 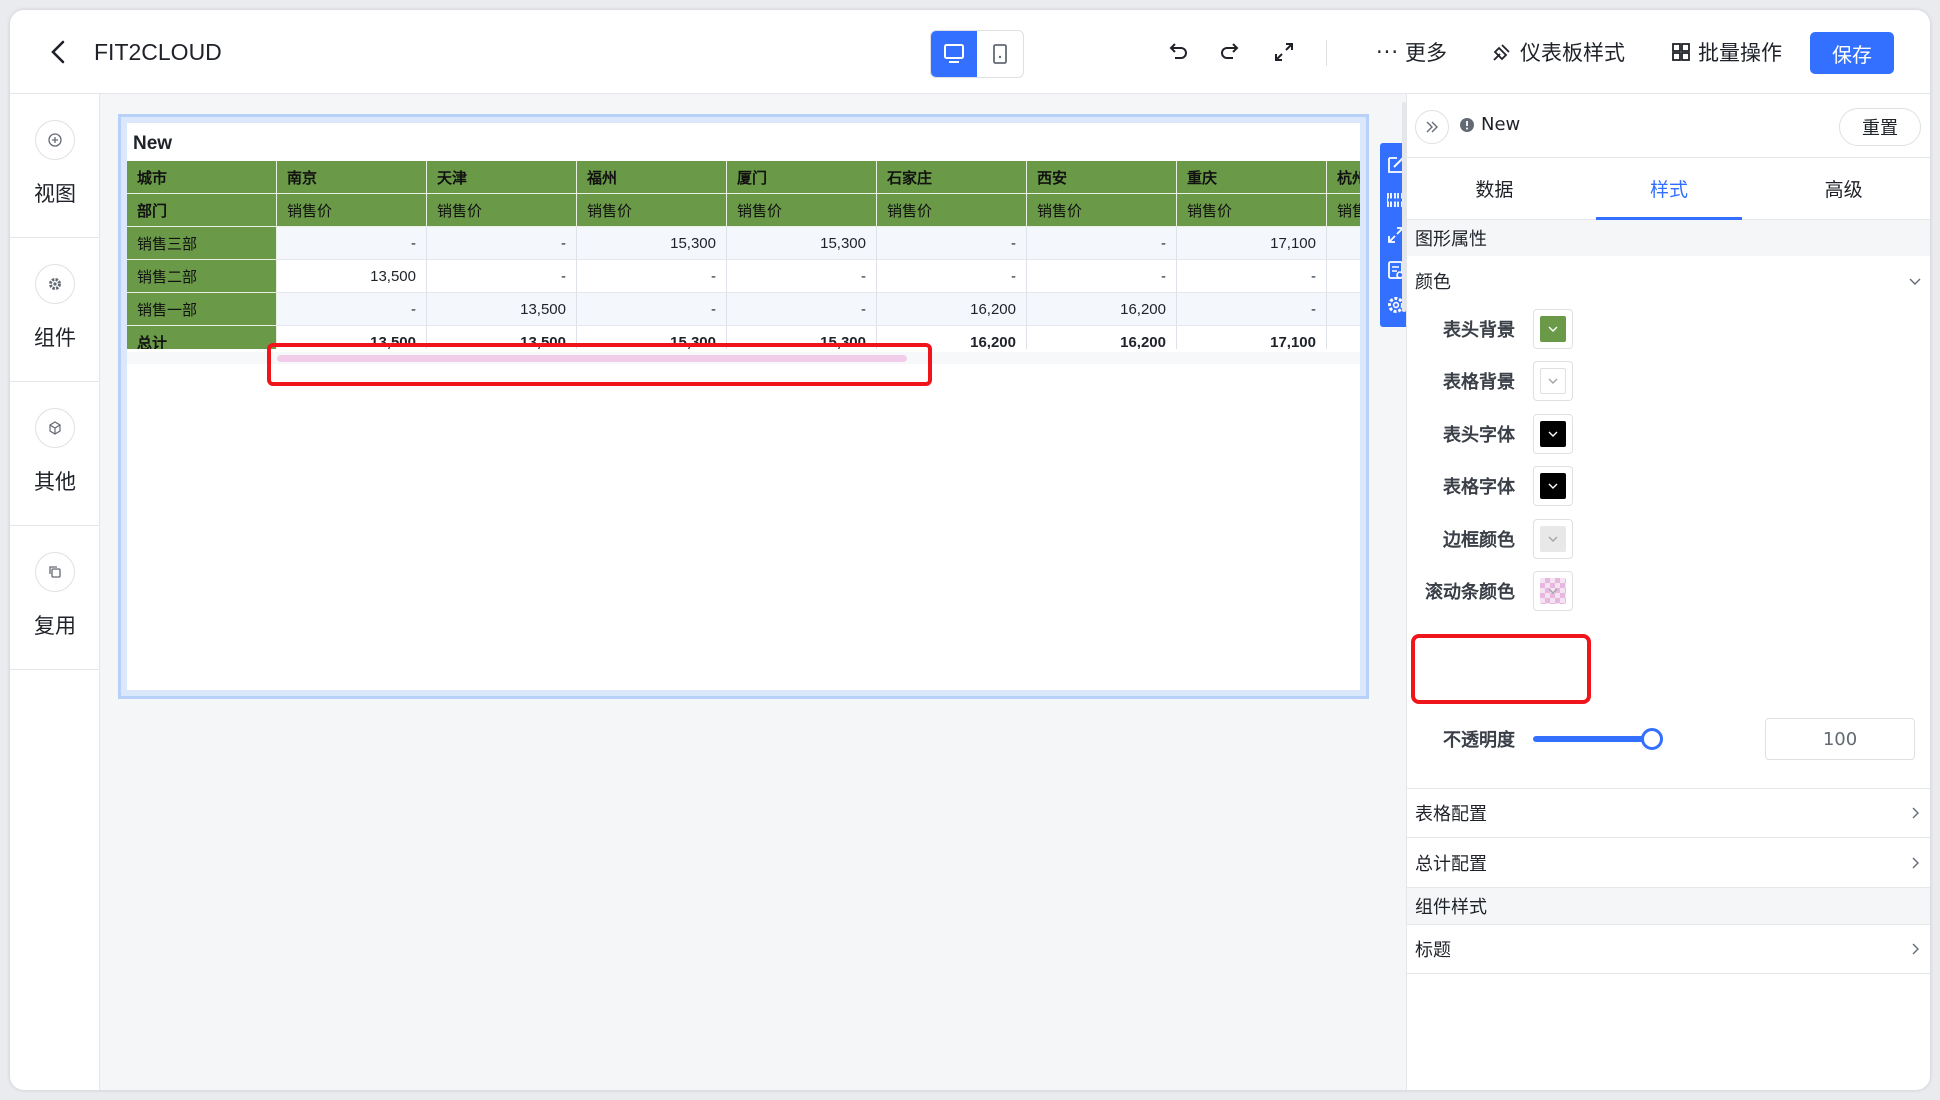 I want to click on undo-icon, so click(x=1178, y=52).